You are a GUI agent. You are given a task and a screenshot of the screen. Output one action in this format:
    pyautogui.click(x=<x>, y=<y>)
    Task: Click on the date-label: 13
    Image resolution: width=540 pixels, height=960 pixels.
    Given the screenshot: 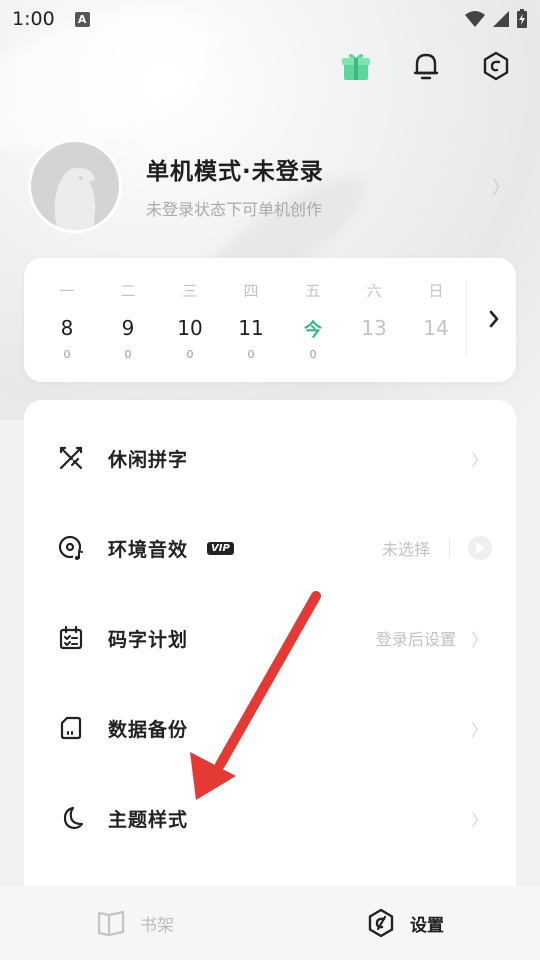 What is the action you would take?
    pyautogui.click(x=374, y=328)
    